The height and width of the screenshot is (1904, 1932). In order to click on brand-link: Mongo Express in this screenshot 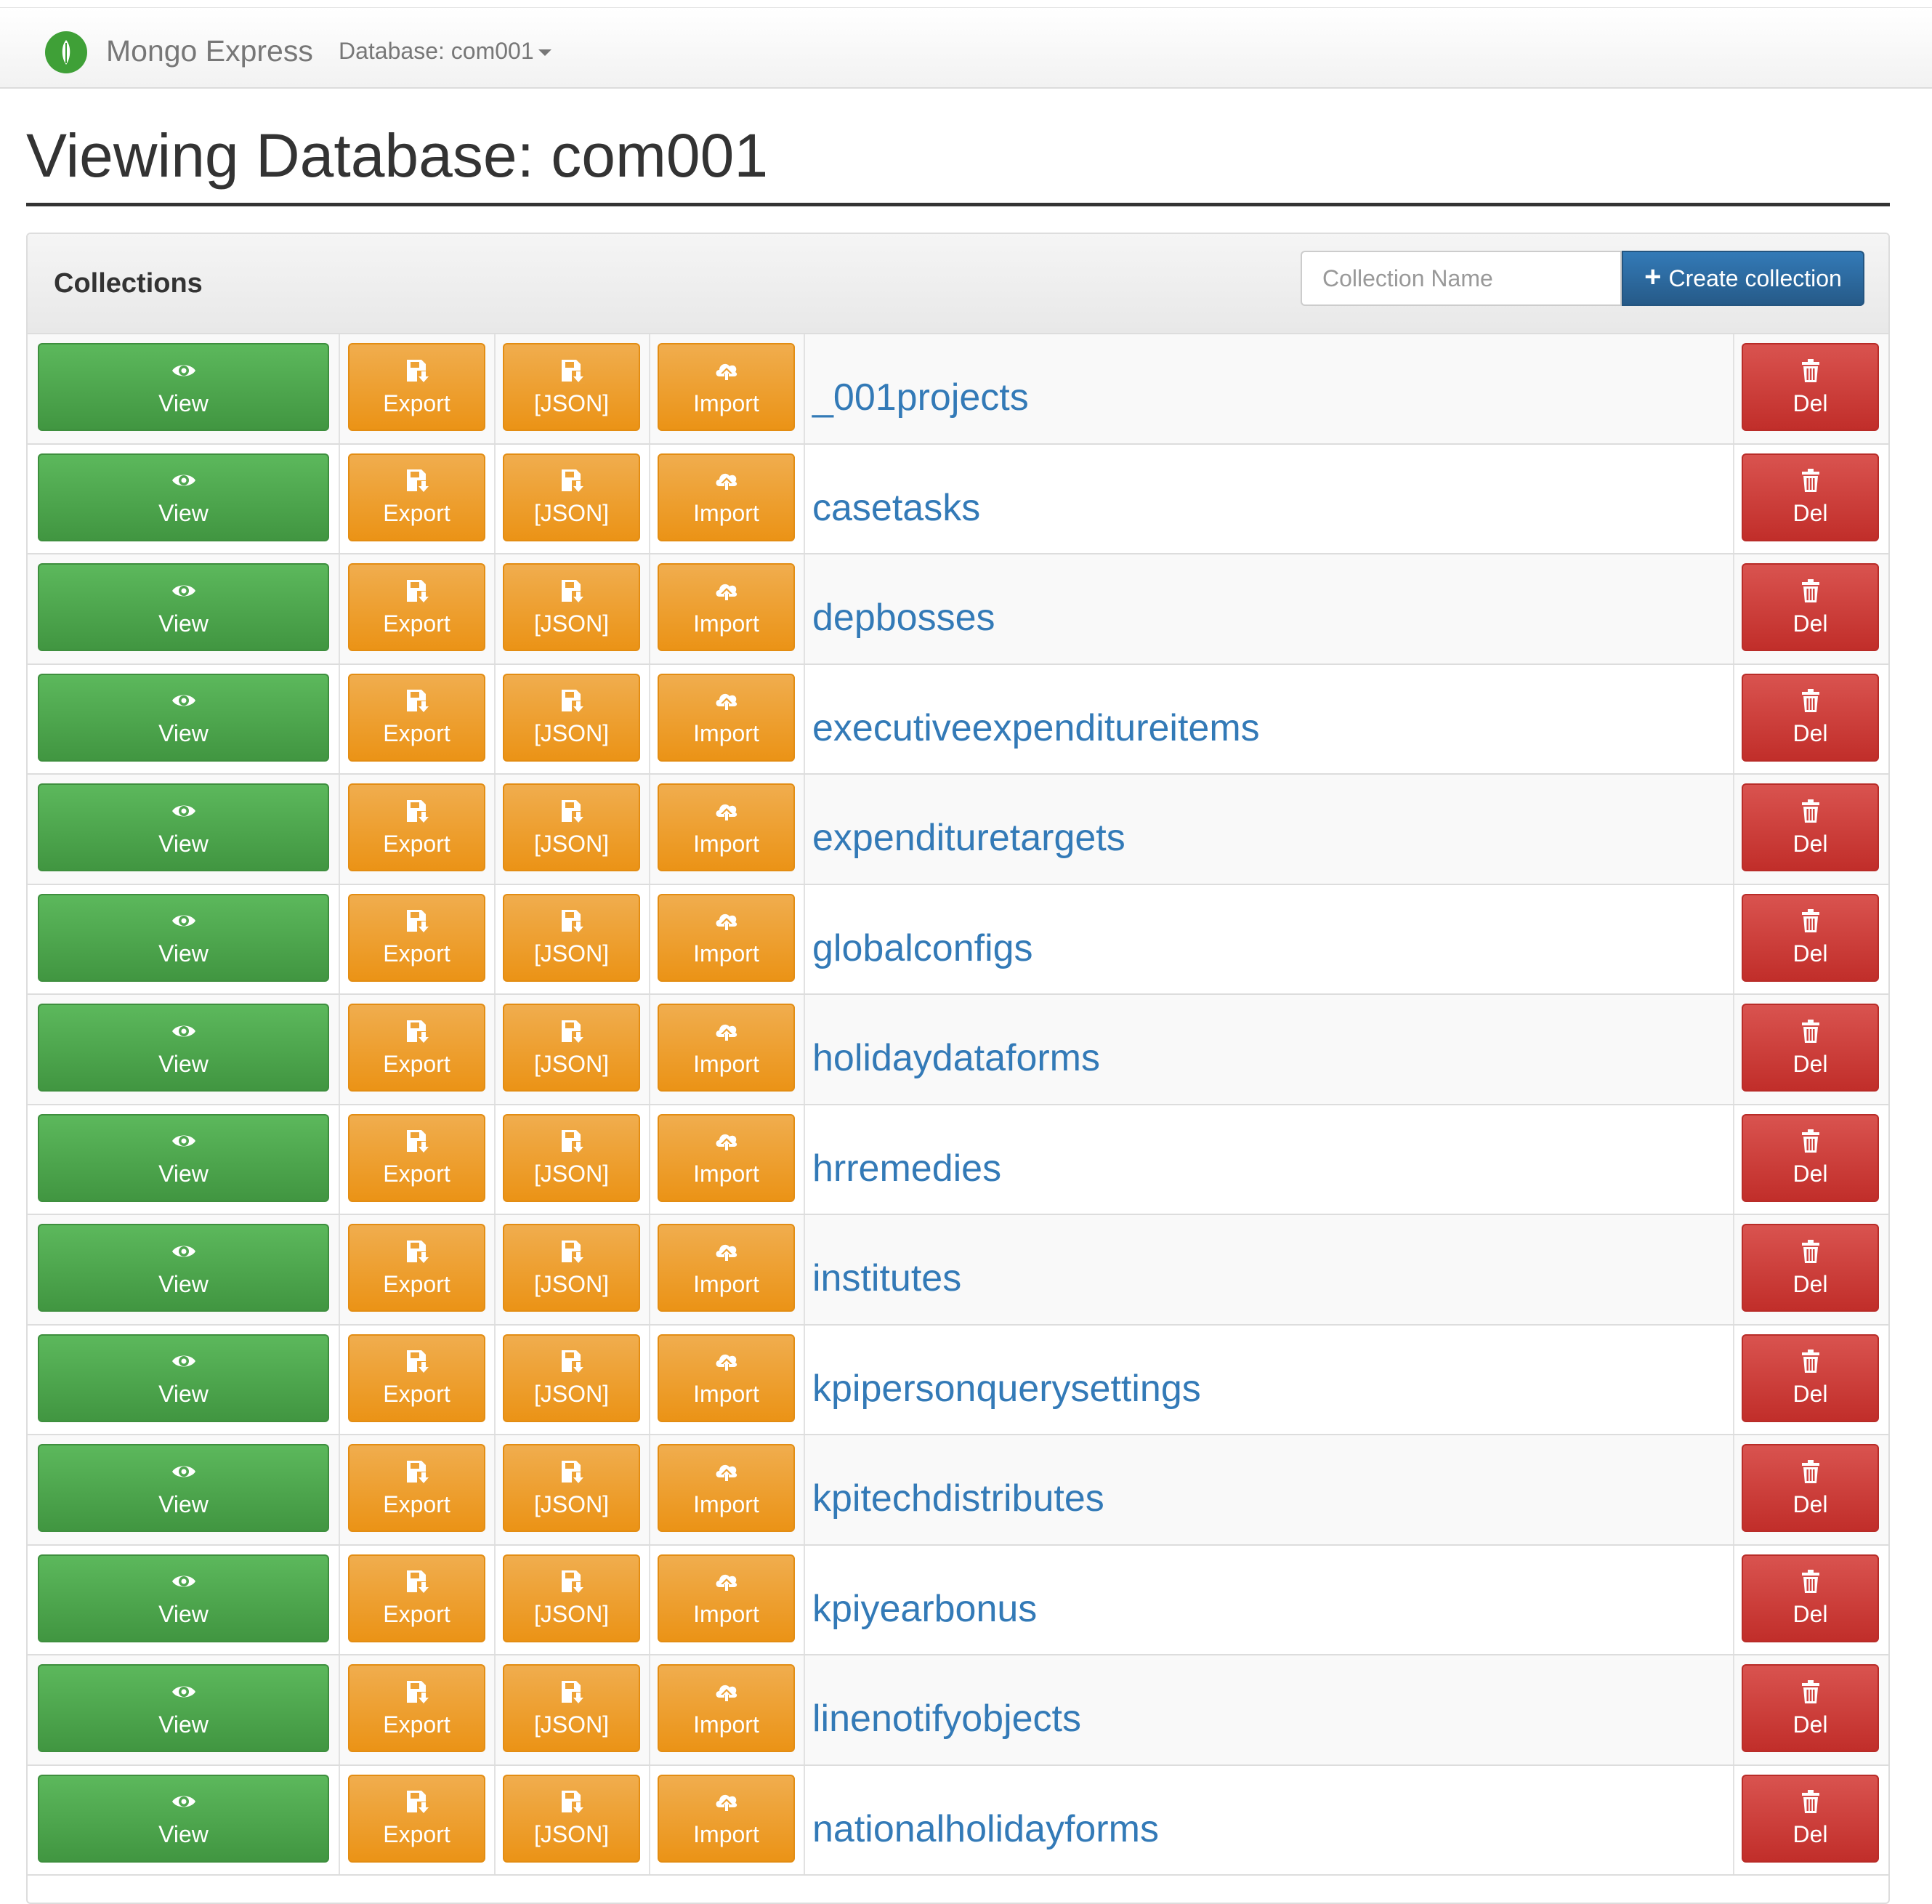, I will do `click(210, 51)`.